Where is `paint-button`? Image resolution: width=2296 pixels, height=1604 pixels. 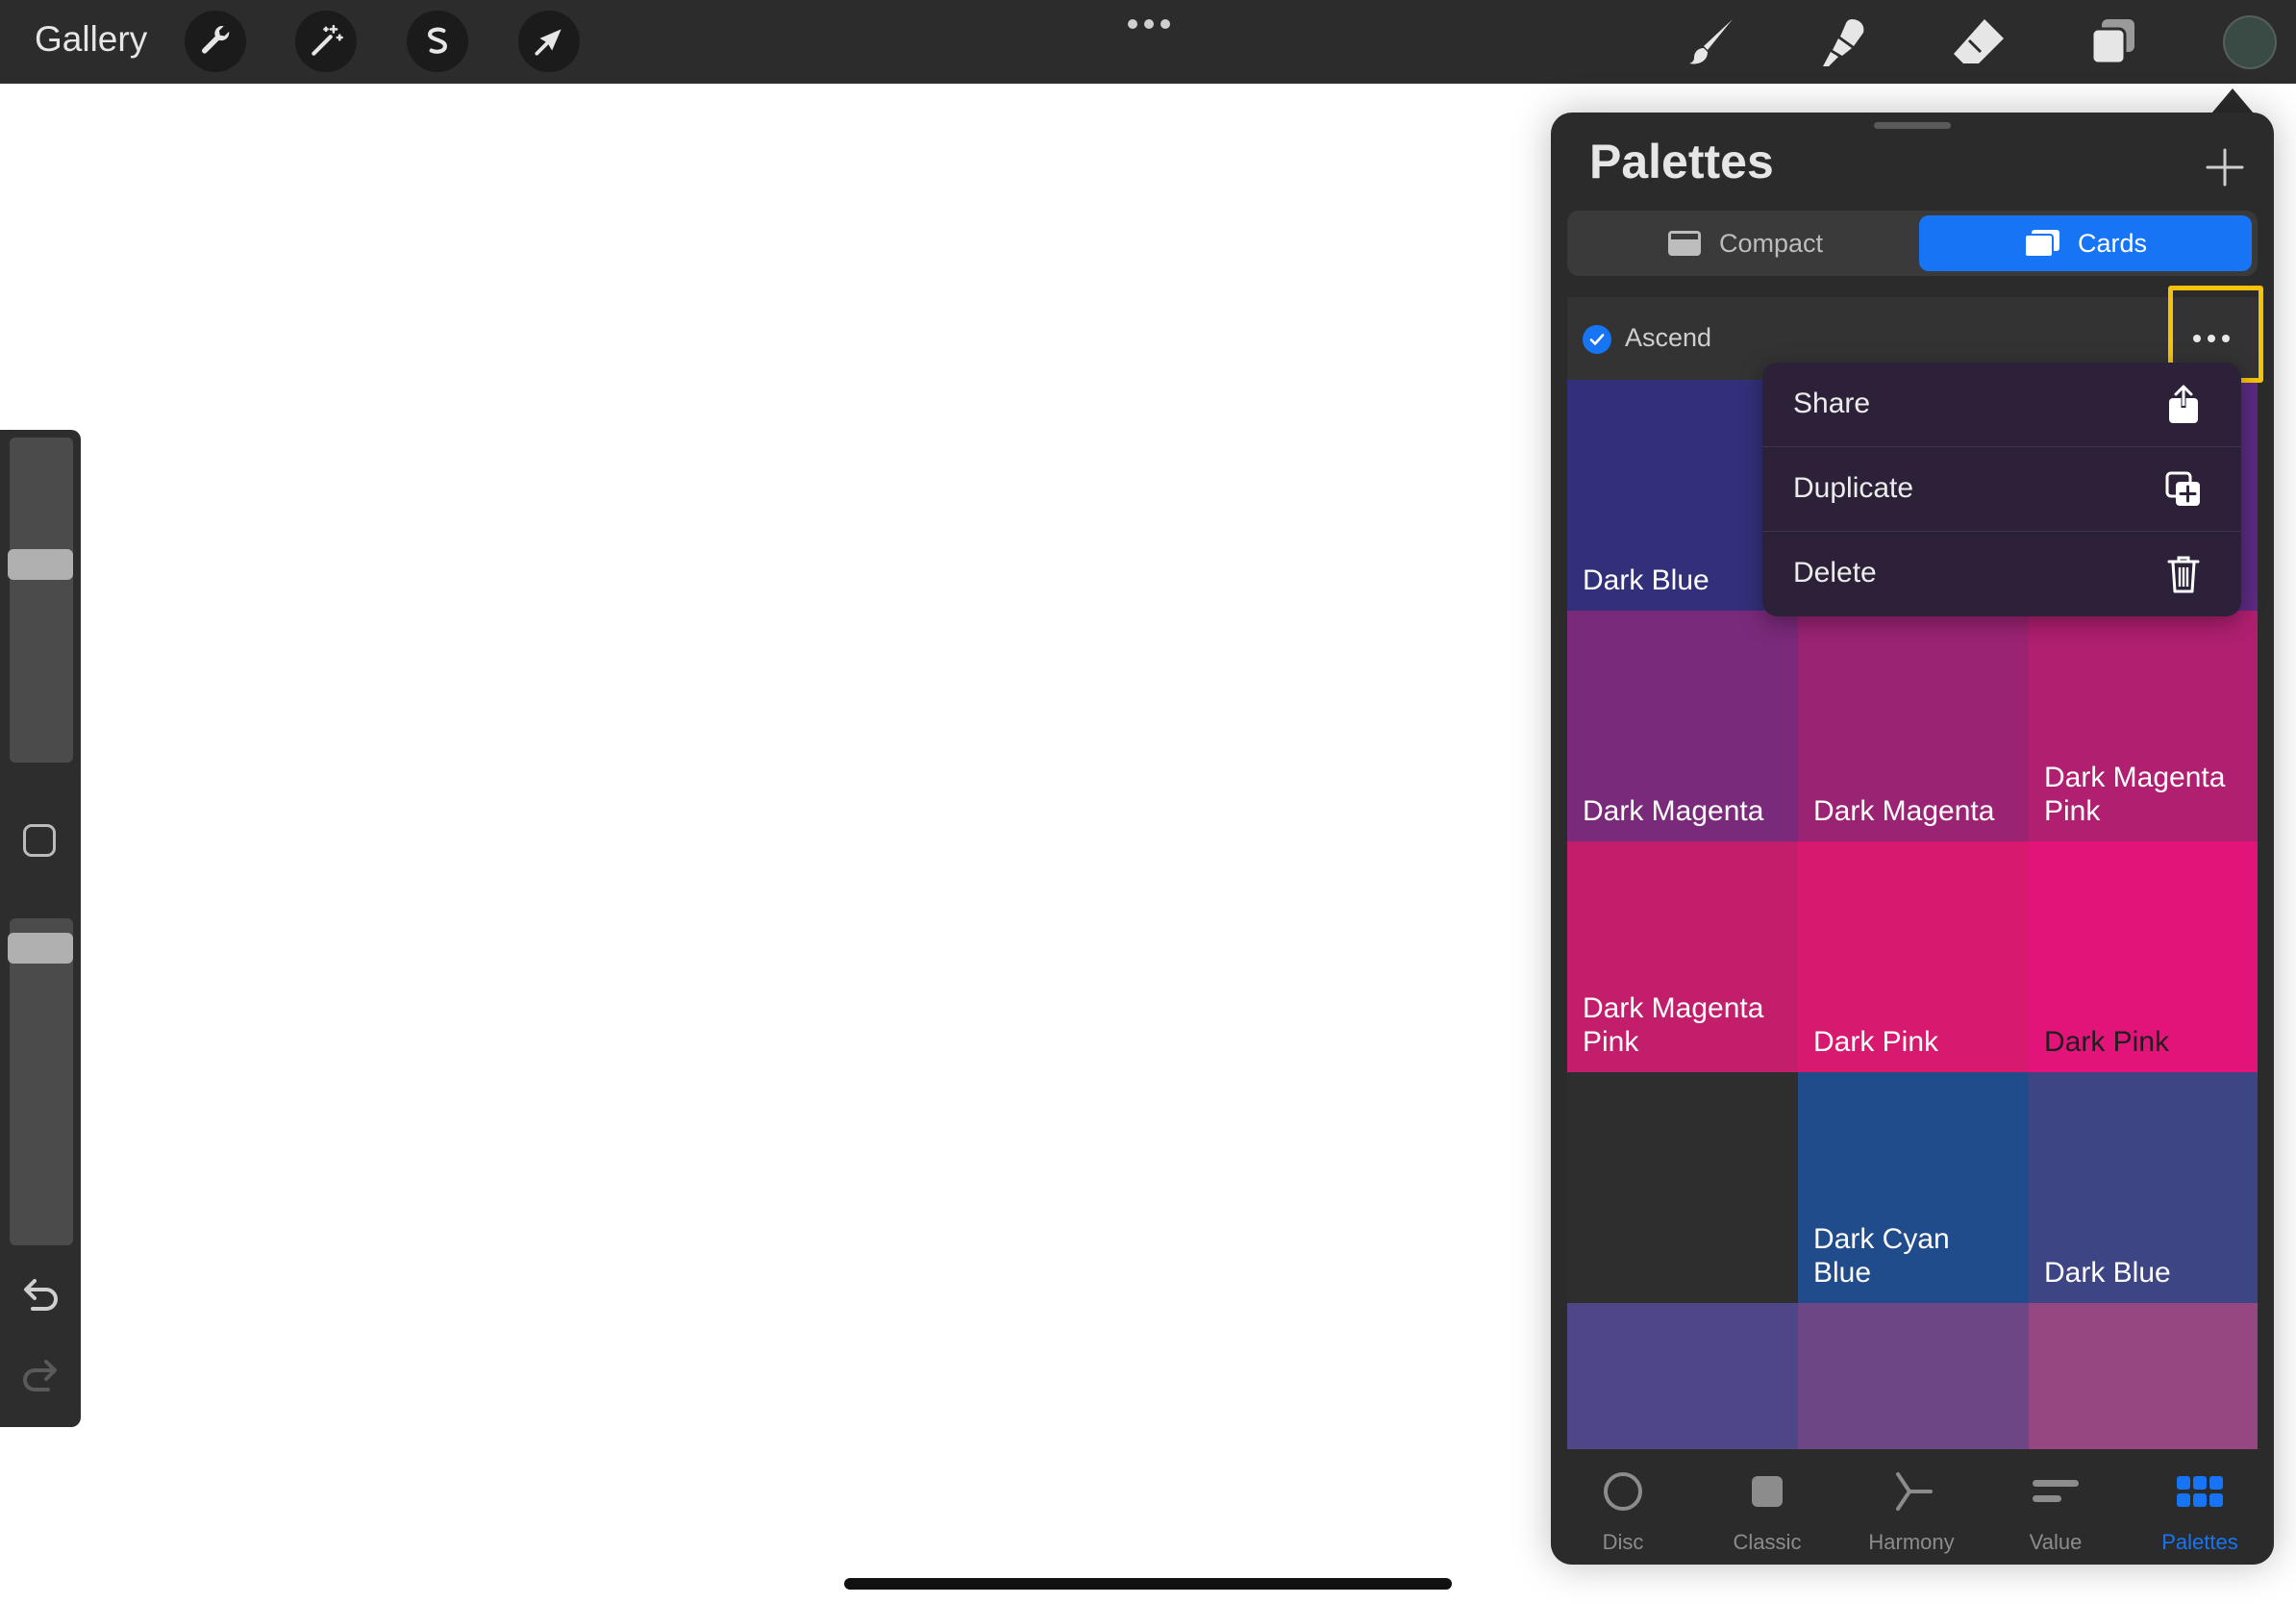
paint-button is located at coordinates (1711, 42).